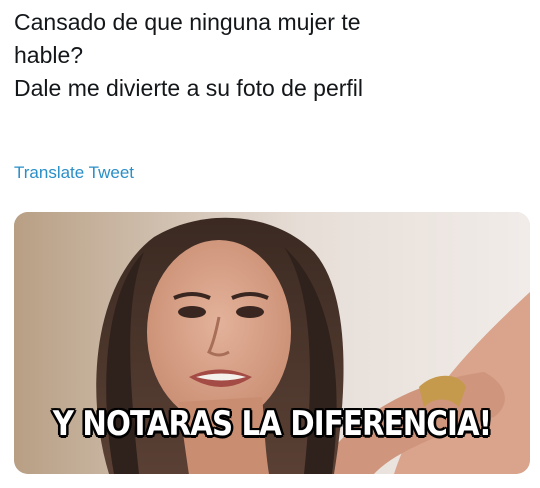 This screenshot has height=488, width=540. I want to click on tweet-line-1: Cansado de que ninguna mujer te, so click(187, 22).